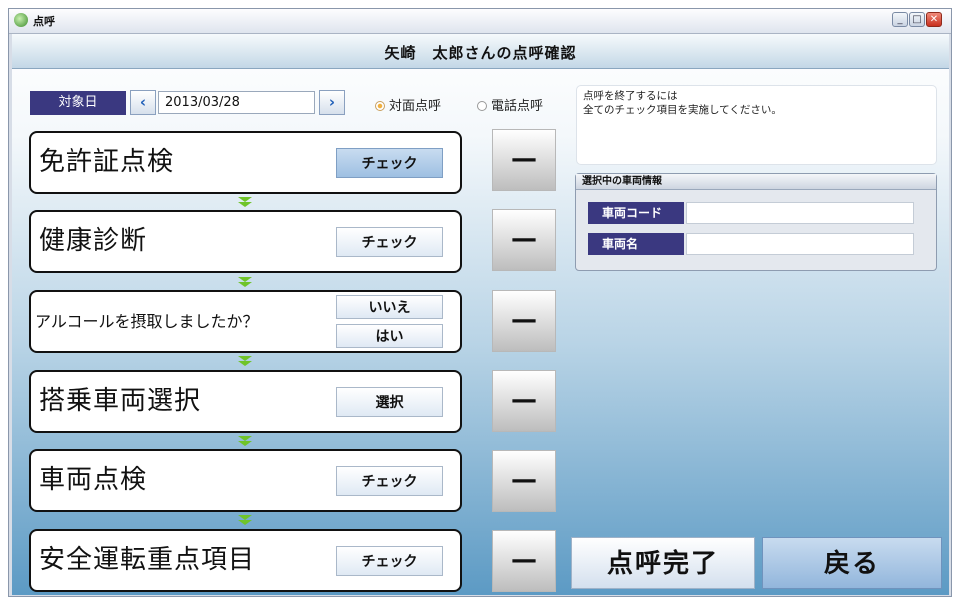  Describe the element at coordinates (78, 103) in the screenshot. I see `date-label: 対象日` at that location.